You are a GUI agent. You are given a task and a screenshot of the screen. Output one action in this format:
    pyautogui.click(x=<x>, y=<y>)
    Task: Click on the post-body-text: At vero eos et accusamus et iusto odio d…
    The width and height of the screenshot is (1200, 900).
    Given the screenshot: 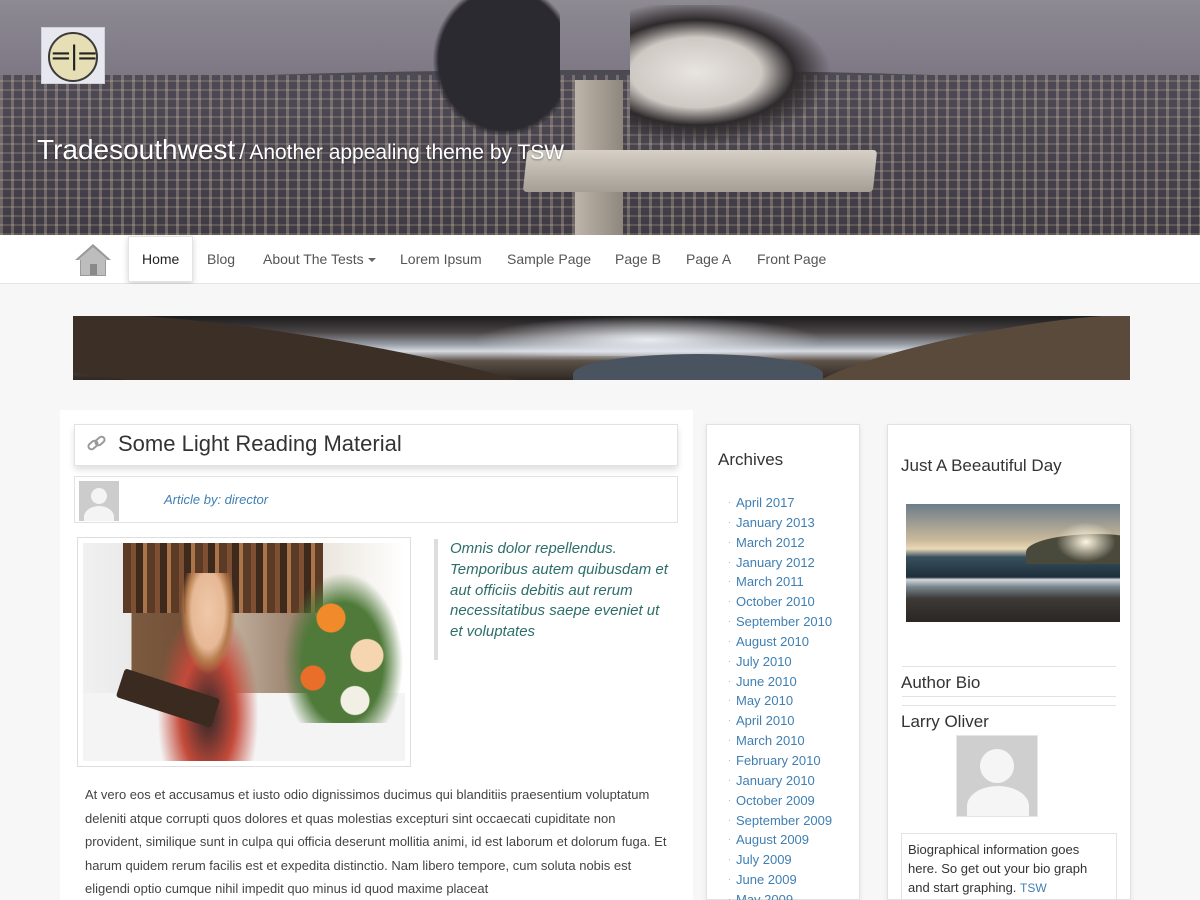 What is the action you would take?
    pyautogui.click(x=376, y=842)
    